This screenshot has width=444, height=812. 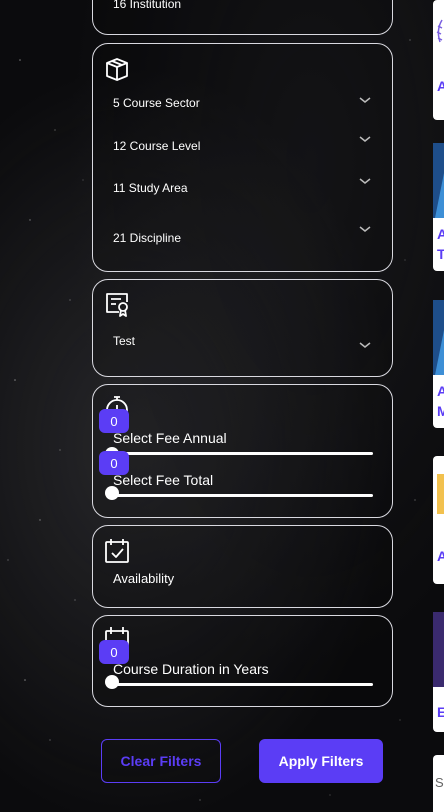 What do you see at coordinates (242, 566) in the screenshot?
I see `availability-filter-card: Availability` at bounding box center [242, 566].